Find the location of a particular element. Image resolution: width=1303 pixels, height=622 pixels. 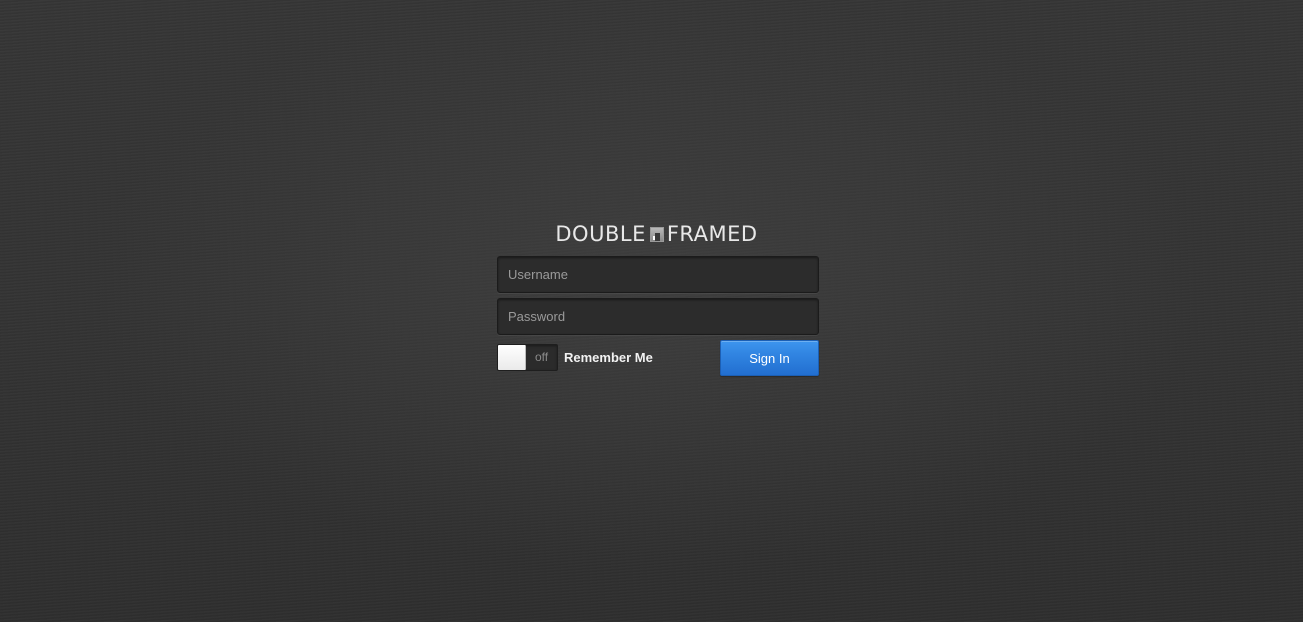

framed-picture-icon is located at coordinates (656, 234).